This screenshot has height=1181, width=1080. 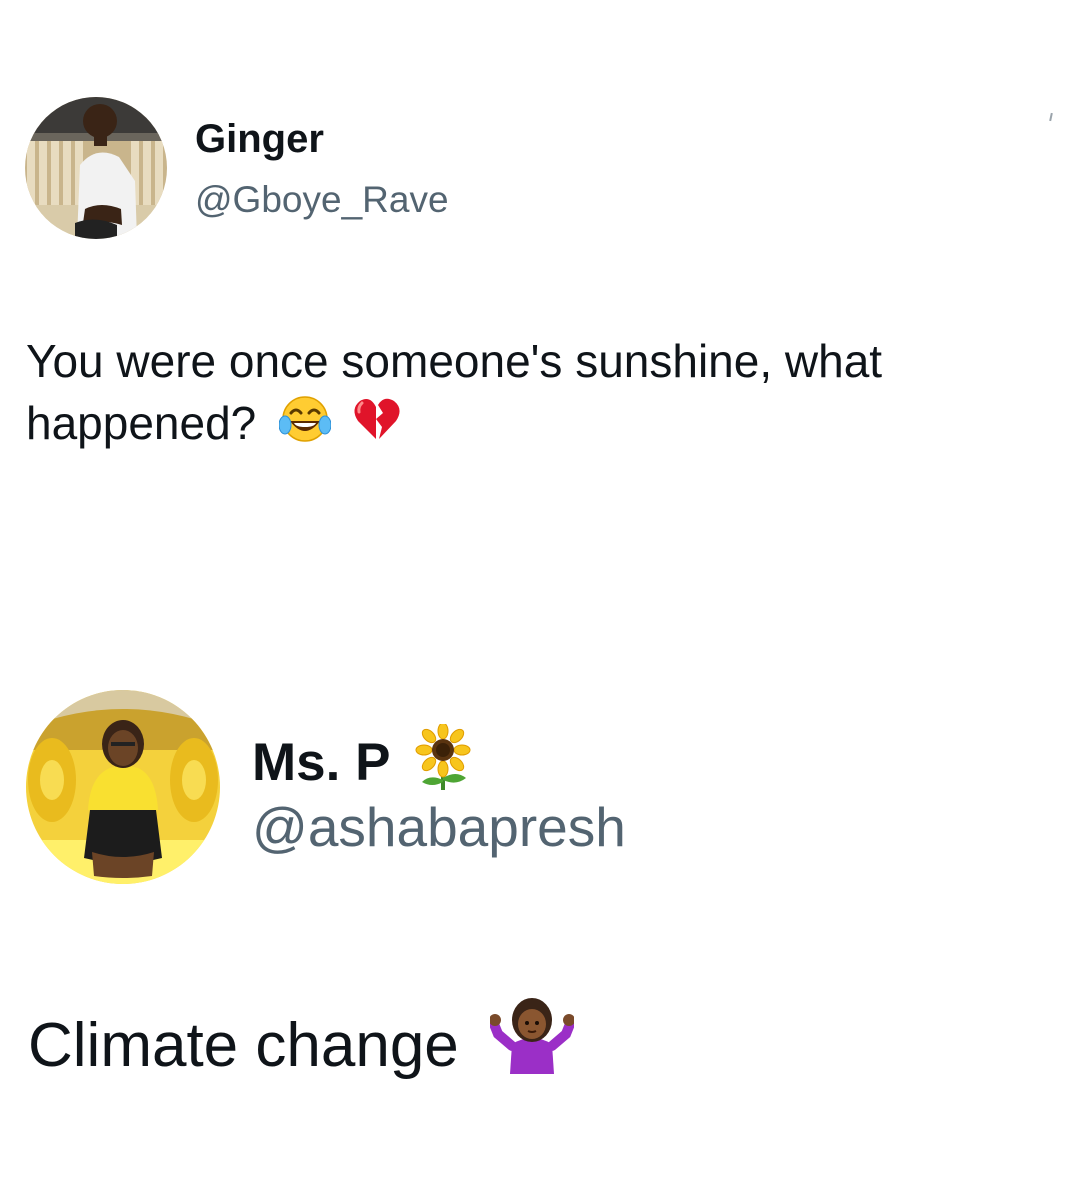 What do you see at coordinates (376, 426) in the screenshot?
I see `broken-heart-icon` at bounding box center [376, 426].